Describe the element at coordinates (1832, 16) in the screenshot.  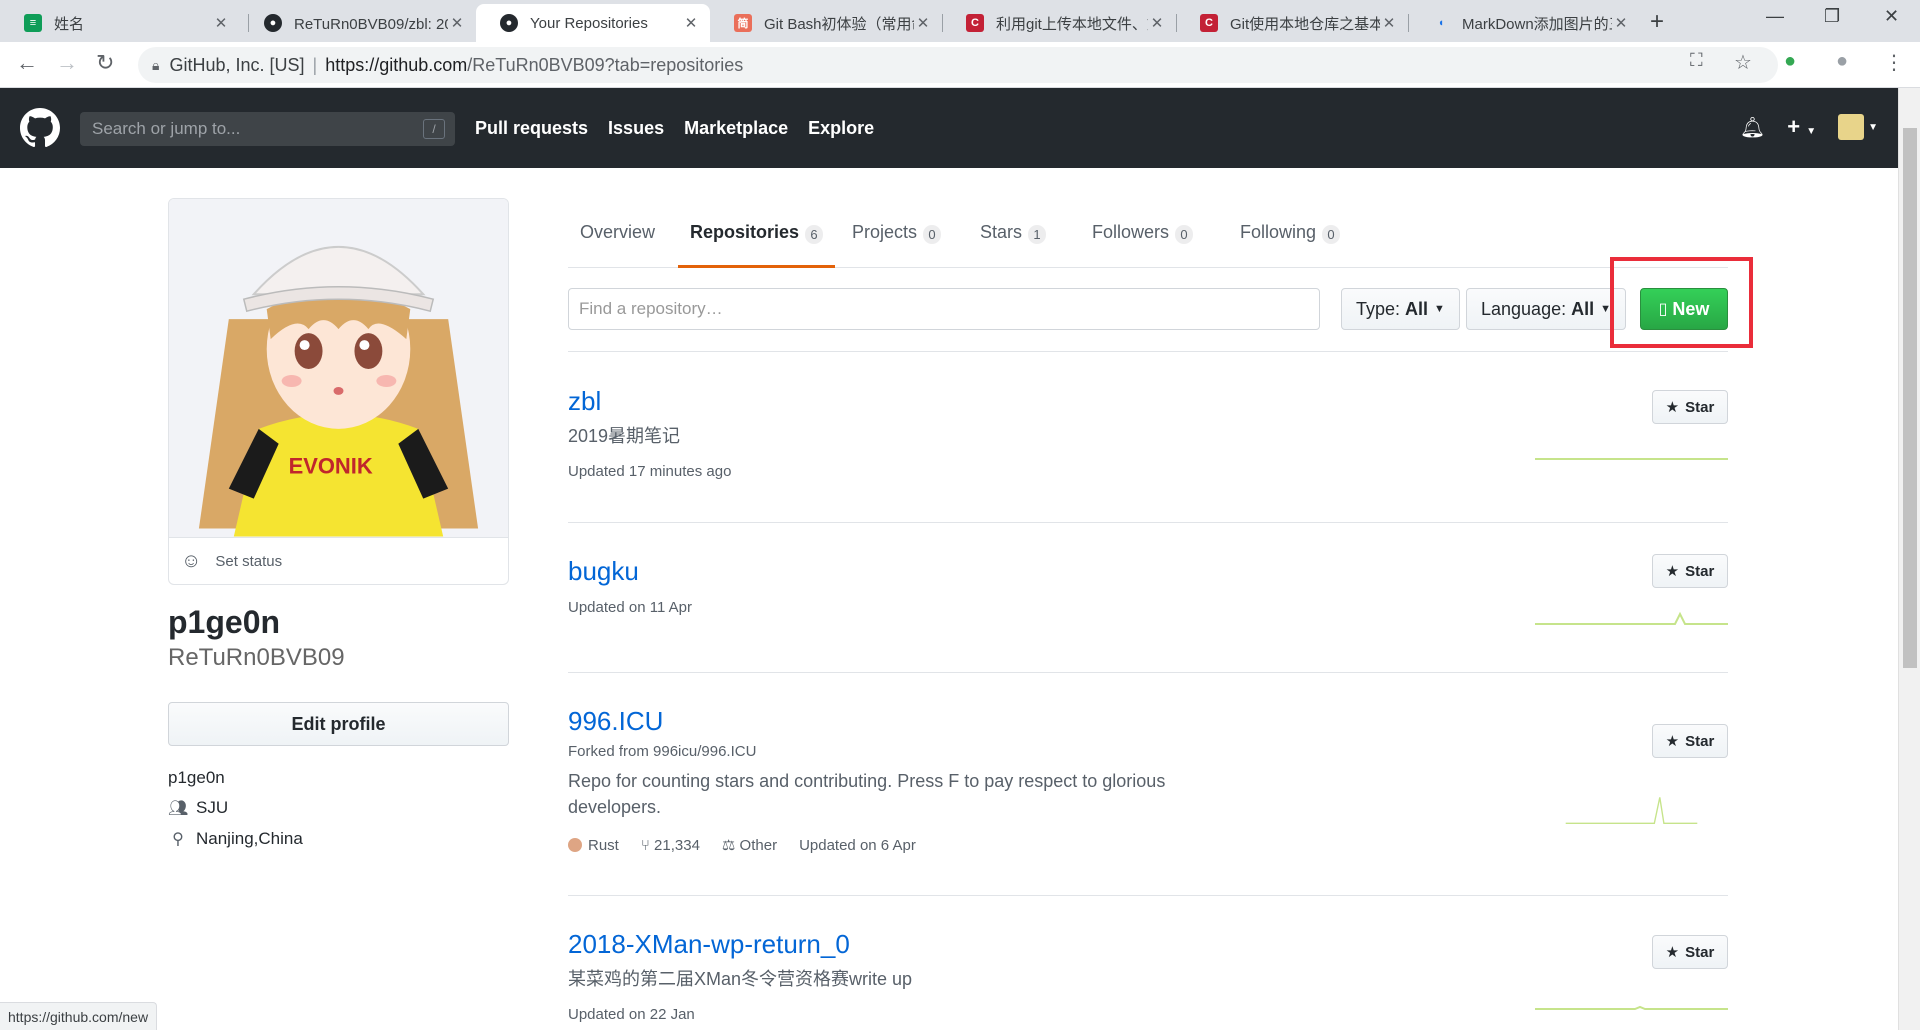
I see `restore-icon: ❐` at that location.